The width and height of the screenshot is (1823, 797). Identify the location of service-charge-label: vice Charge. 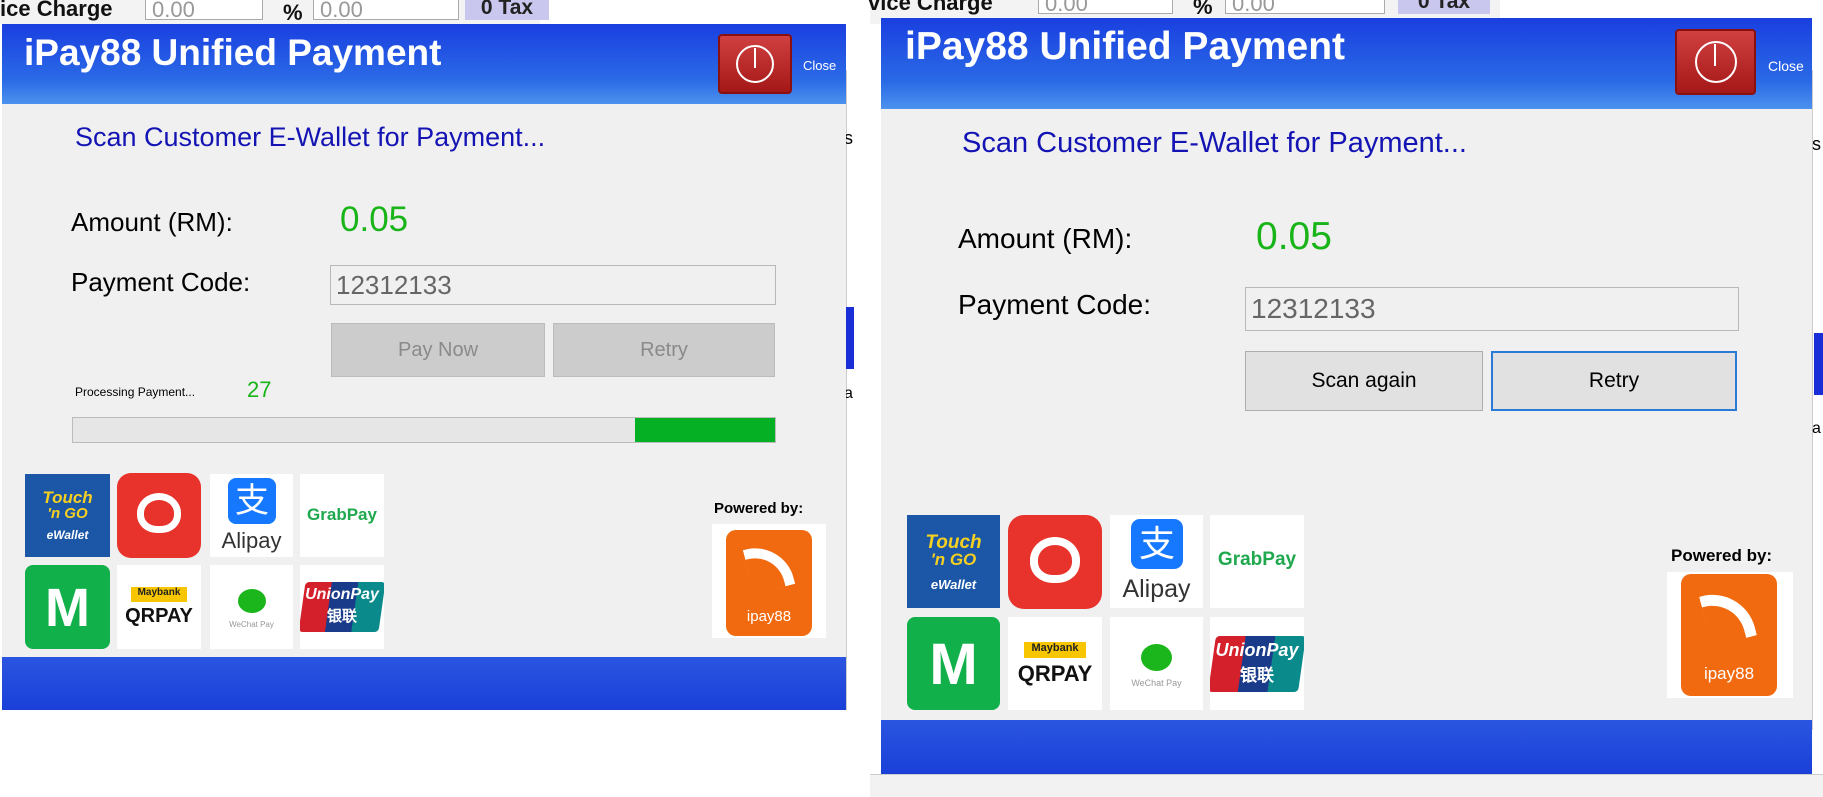
(930, 7).